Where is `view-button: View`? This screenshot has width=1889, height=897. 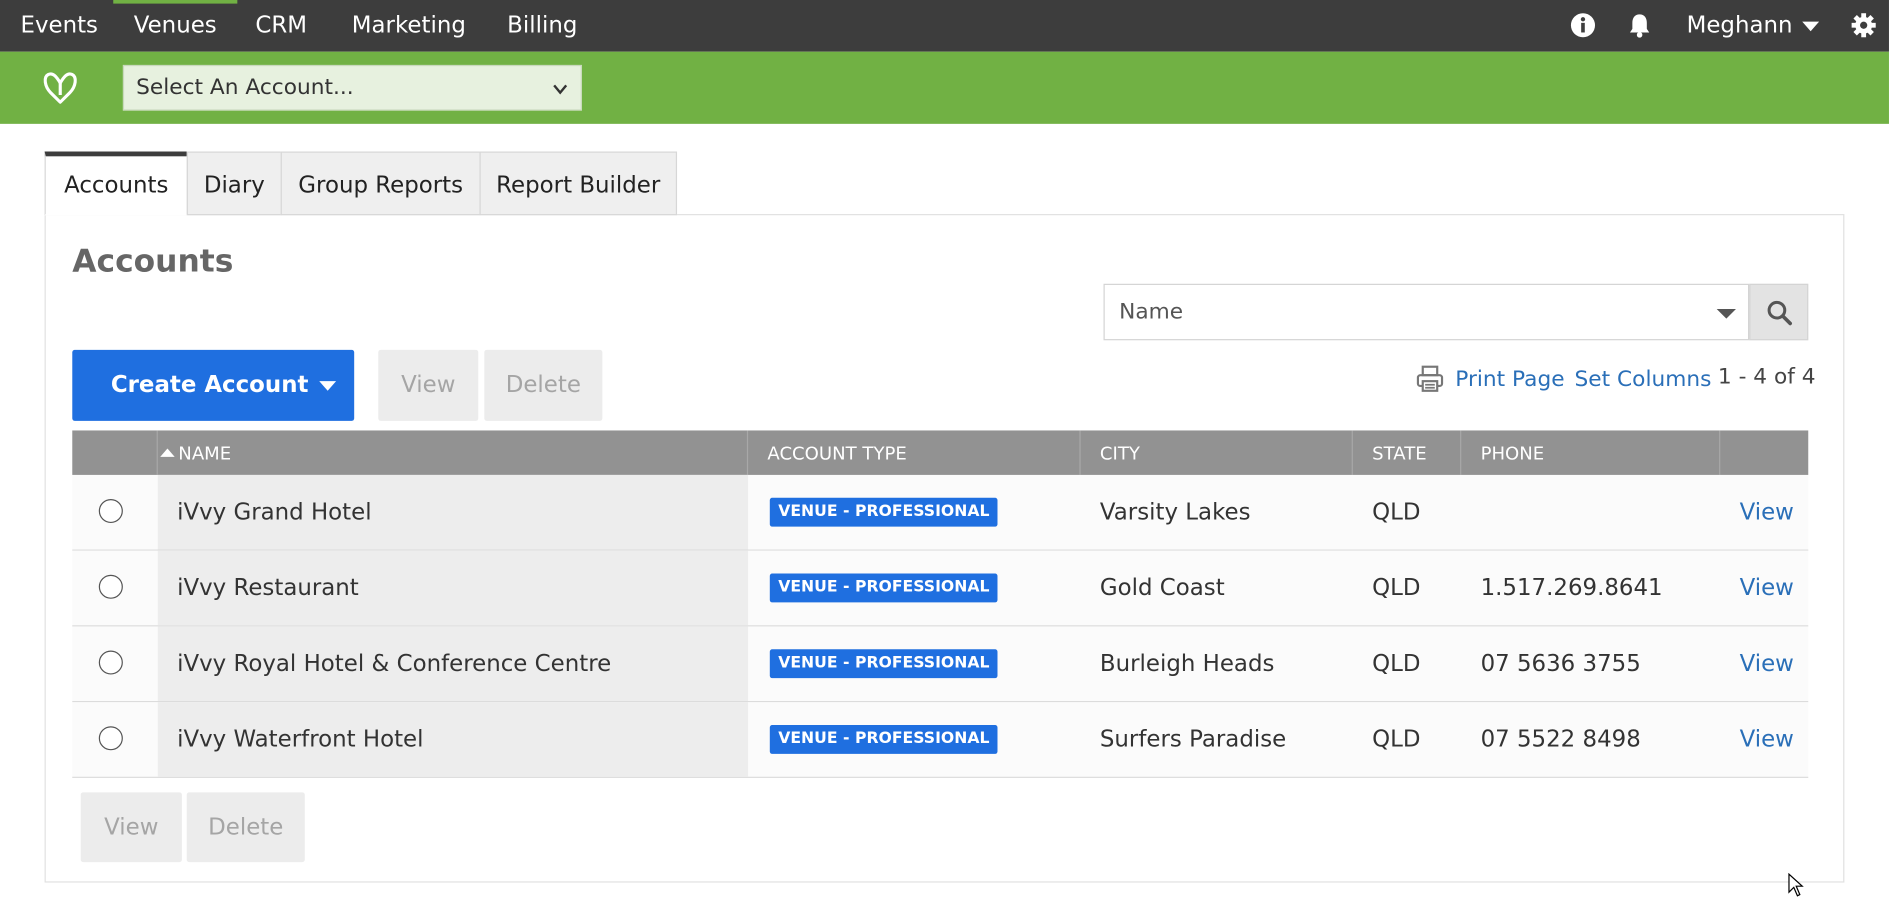
view-button: View is located at coordinates (428, 385).